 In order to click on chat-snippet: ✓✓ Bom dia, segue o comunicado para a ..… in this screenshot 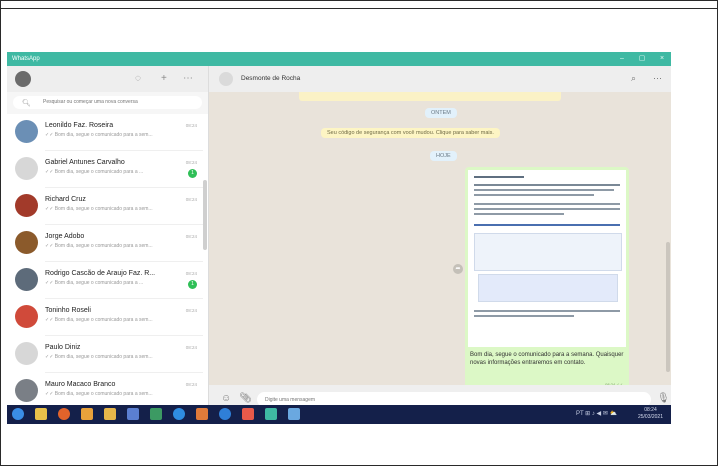, I will do `click(94, 172)`.